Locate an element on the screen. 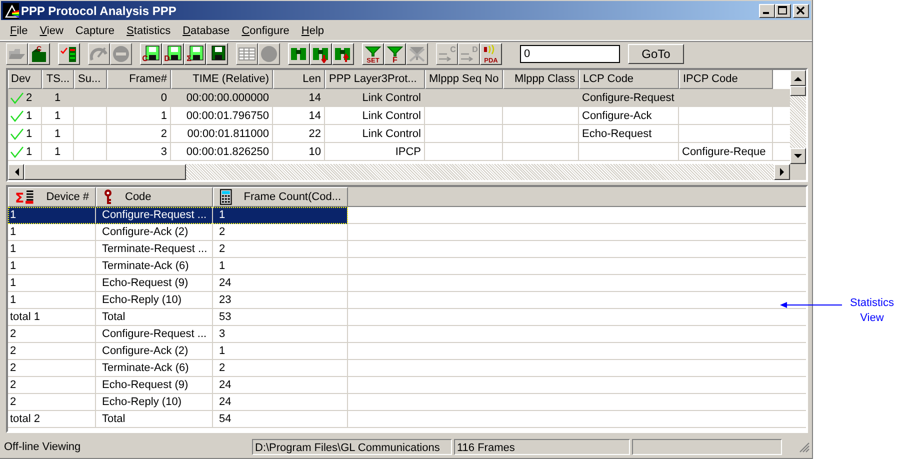 The width and height of the screenshot is (913, 459). close-button is located at coordinates (801, 11).